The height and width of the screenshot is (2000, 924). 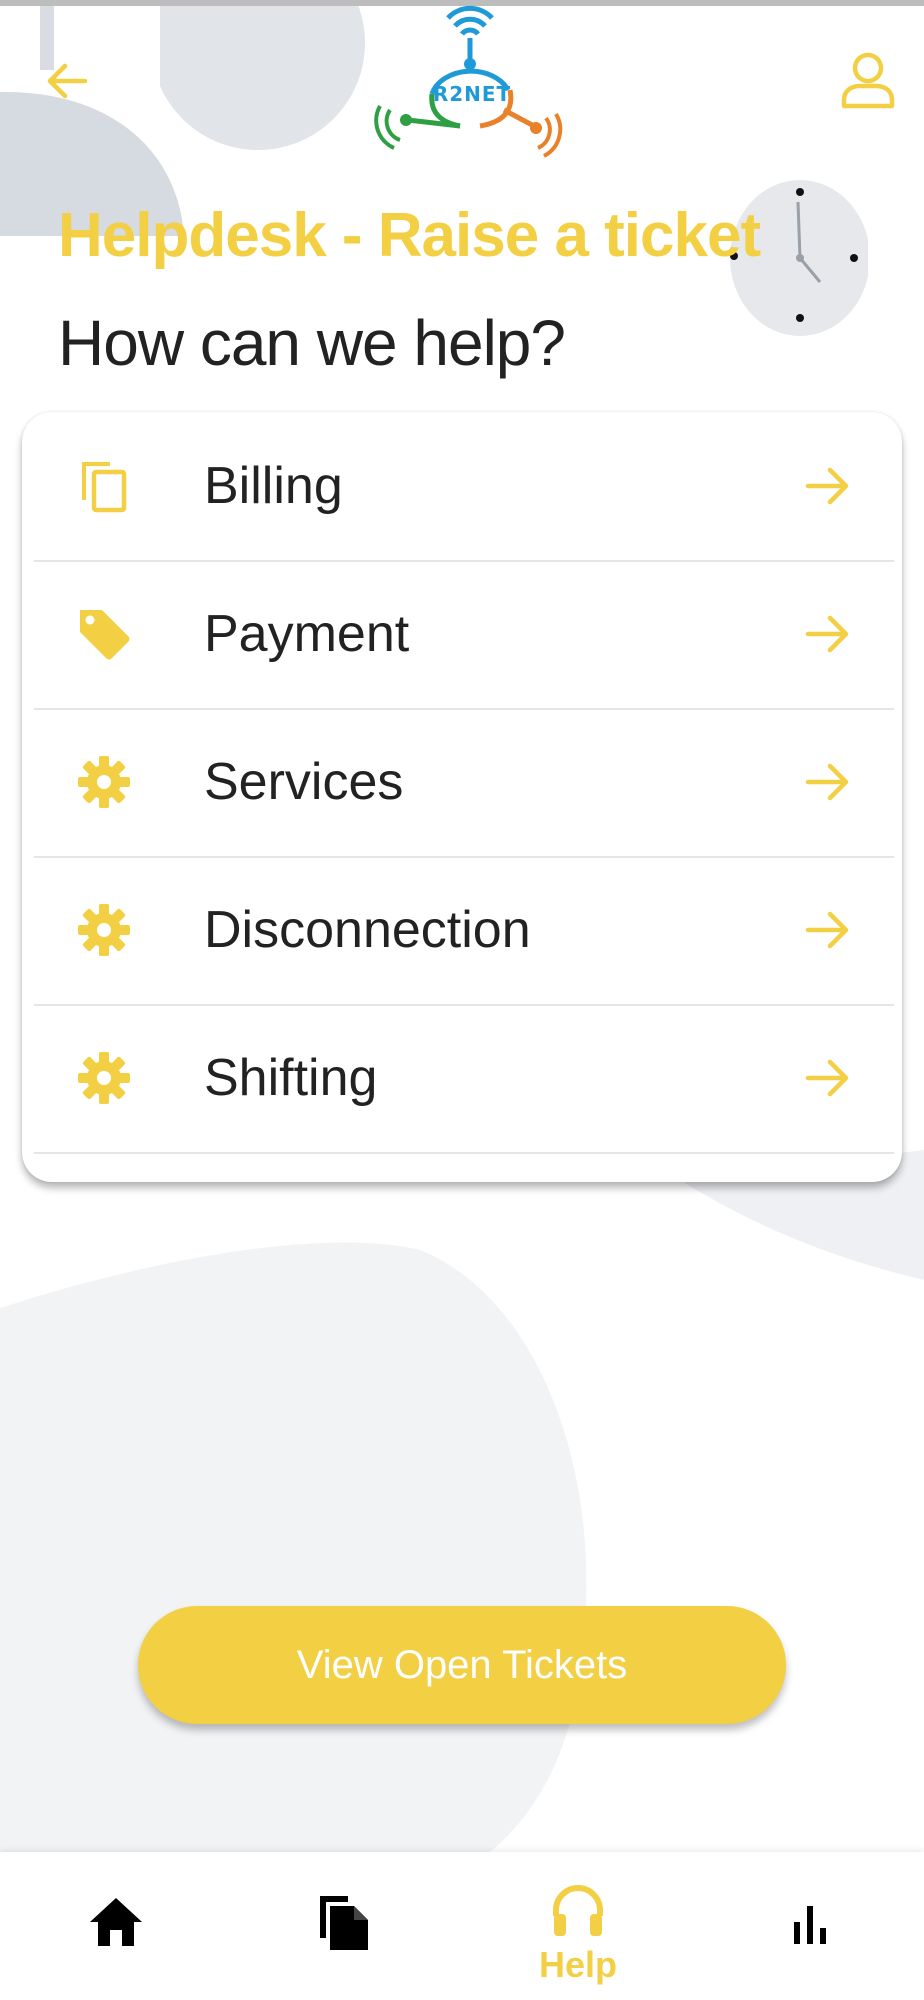 I want to click on menu-item-label: Payment, so click(x=307, y=634).